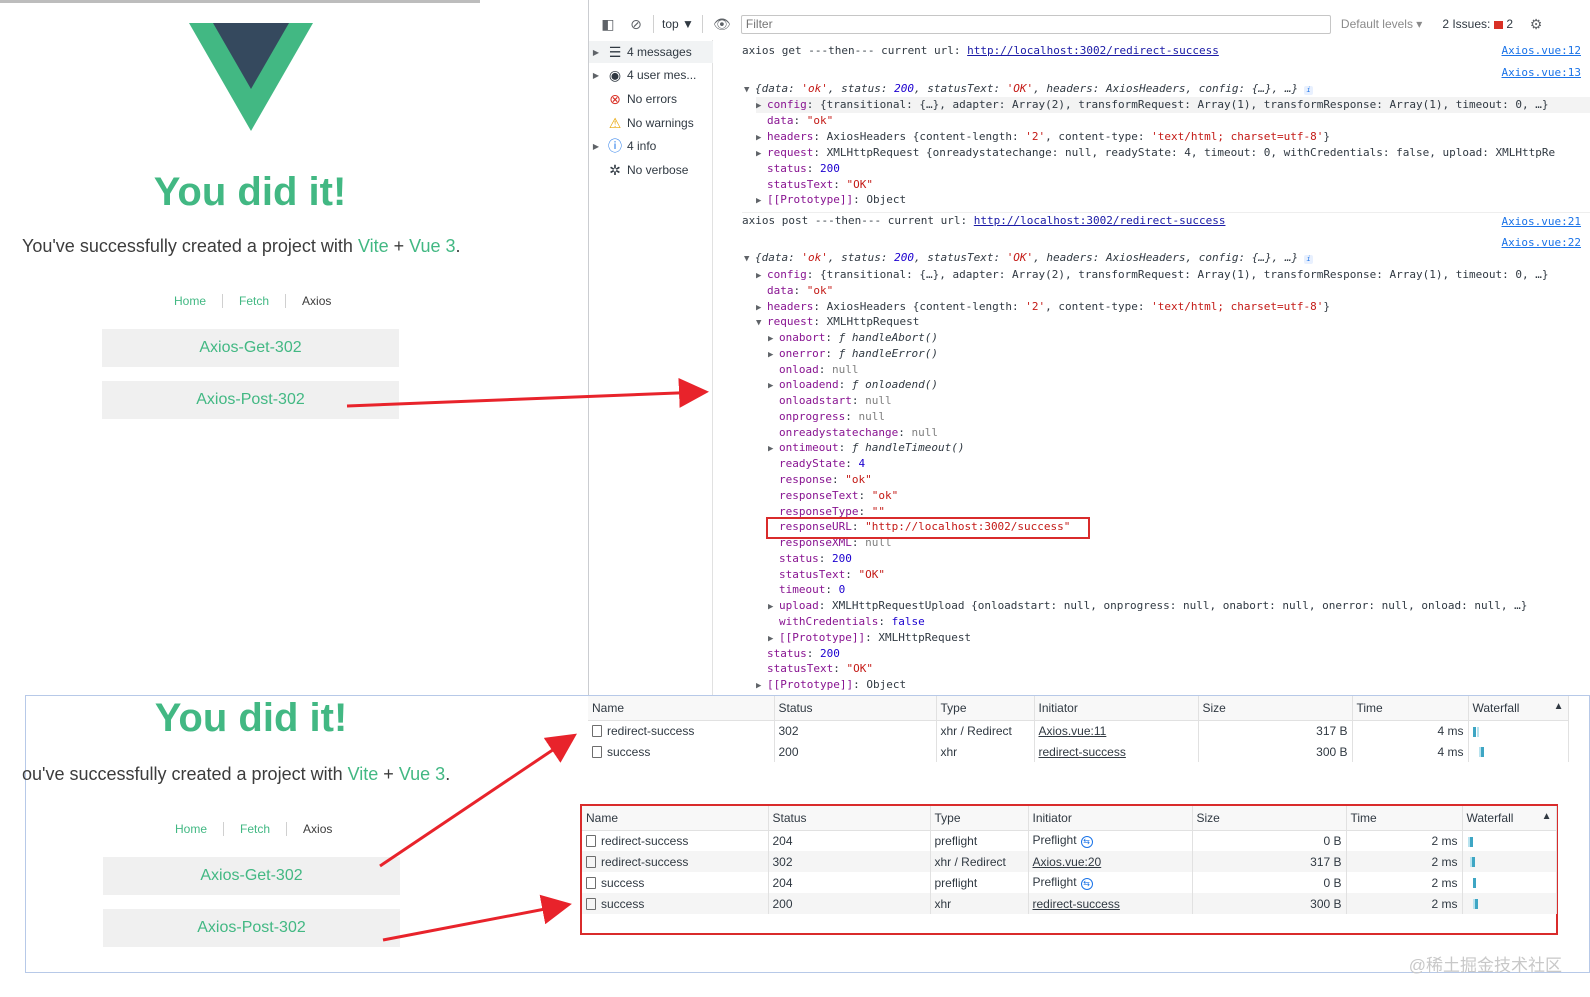 The width and height of the screenshot is (1590, 997). I want to click on watermark: @稀土掘金技术社区, so click(1485, 965).